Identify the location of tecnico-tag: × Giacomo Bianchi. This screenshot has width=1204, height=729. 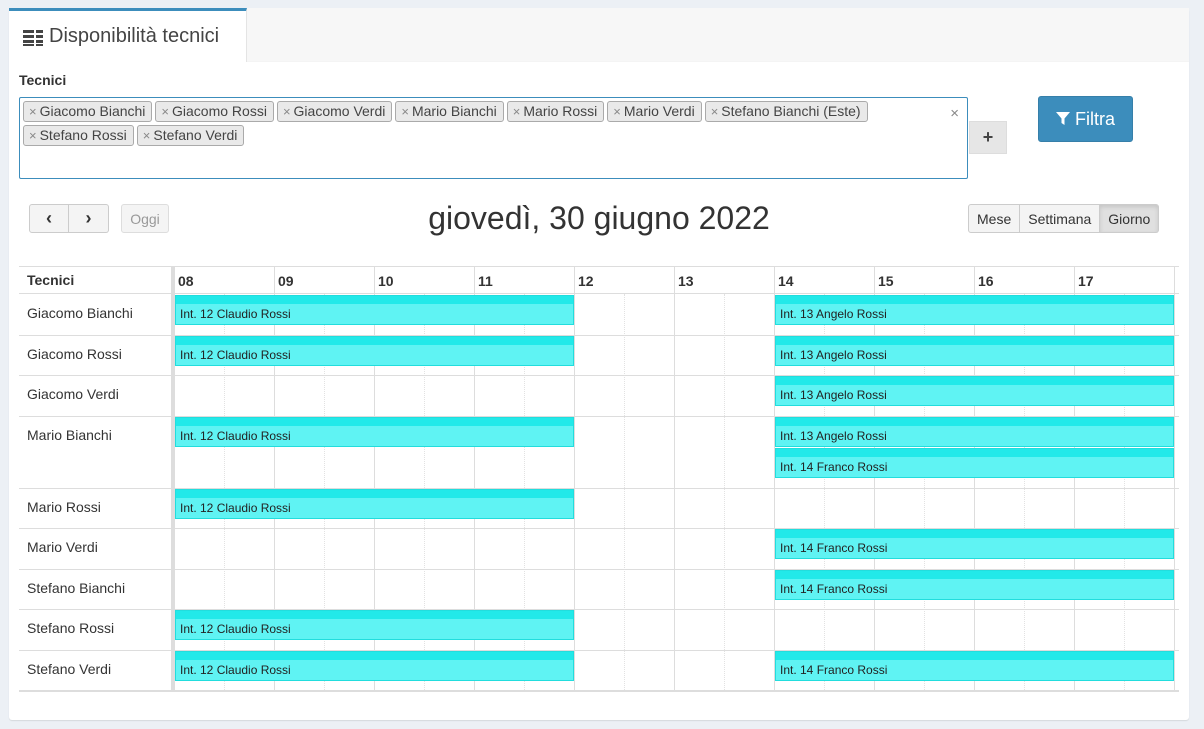
(88, 111).